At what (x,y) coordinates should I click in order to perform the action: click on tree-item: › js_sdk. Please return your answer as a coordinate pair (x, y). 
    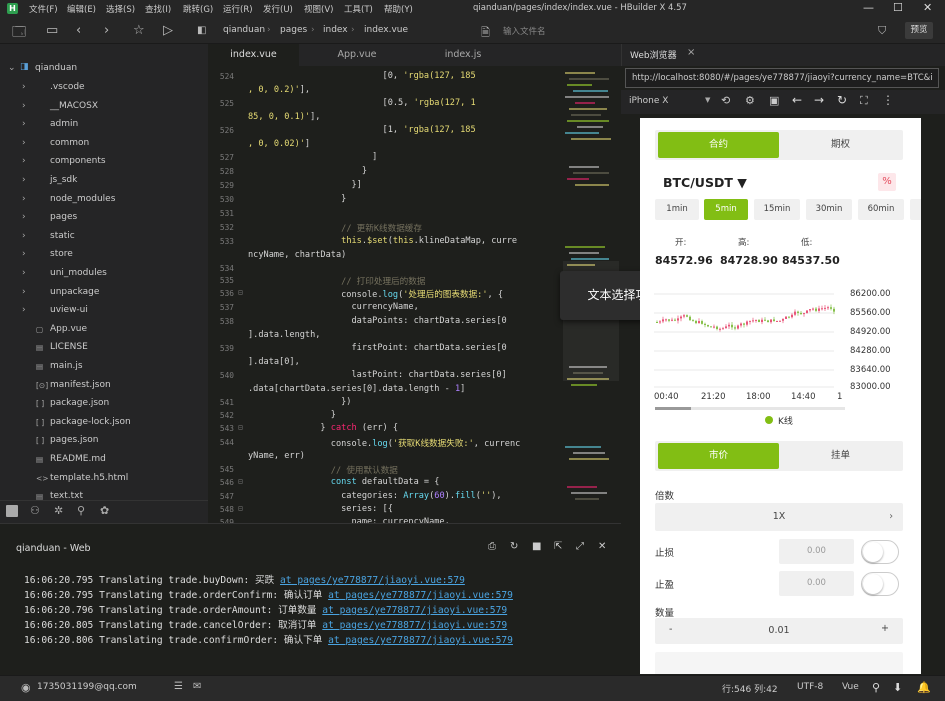
    Looking at the image, I should click on (104, 181).